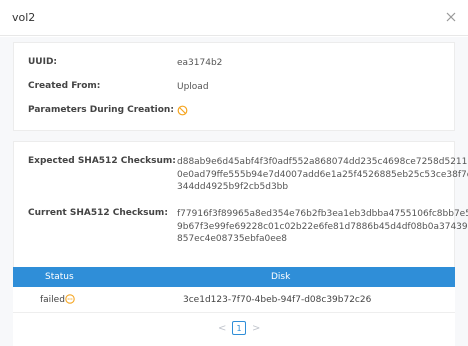  I want to click on created-from-value: Upload, so click(193, 87).